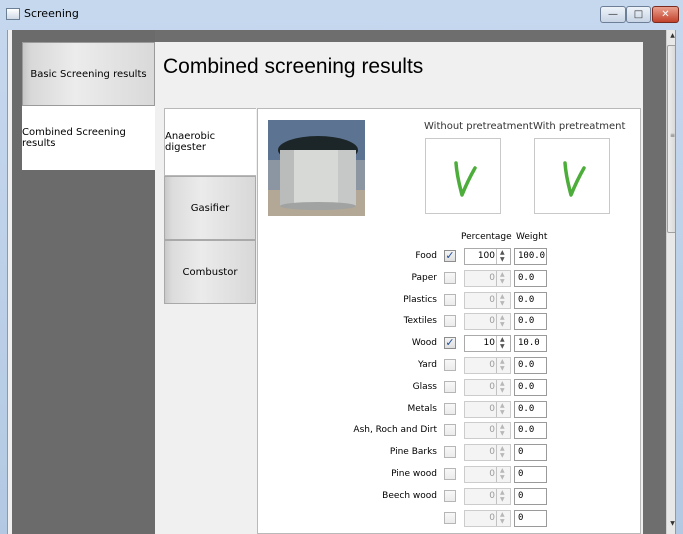 The width and height of the screenshot is (683, 534). What do you see at coordinates (530, 344) in the screenshot?
I see `weight-field: 10.0` at bounding box center [530, 344].